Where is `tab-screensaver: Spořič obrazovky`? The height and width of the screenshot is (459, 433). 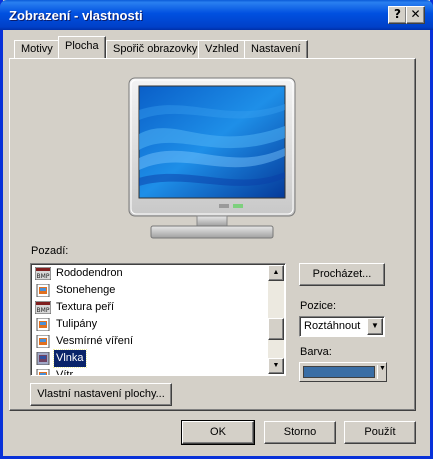 tab-screensaver: Spořič obrazovky is located at coordinates (155, 49).